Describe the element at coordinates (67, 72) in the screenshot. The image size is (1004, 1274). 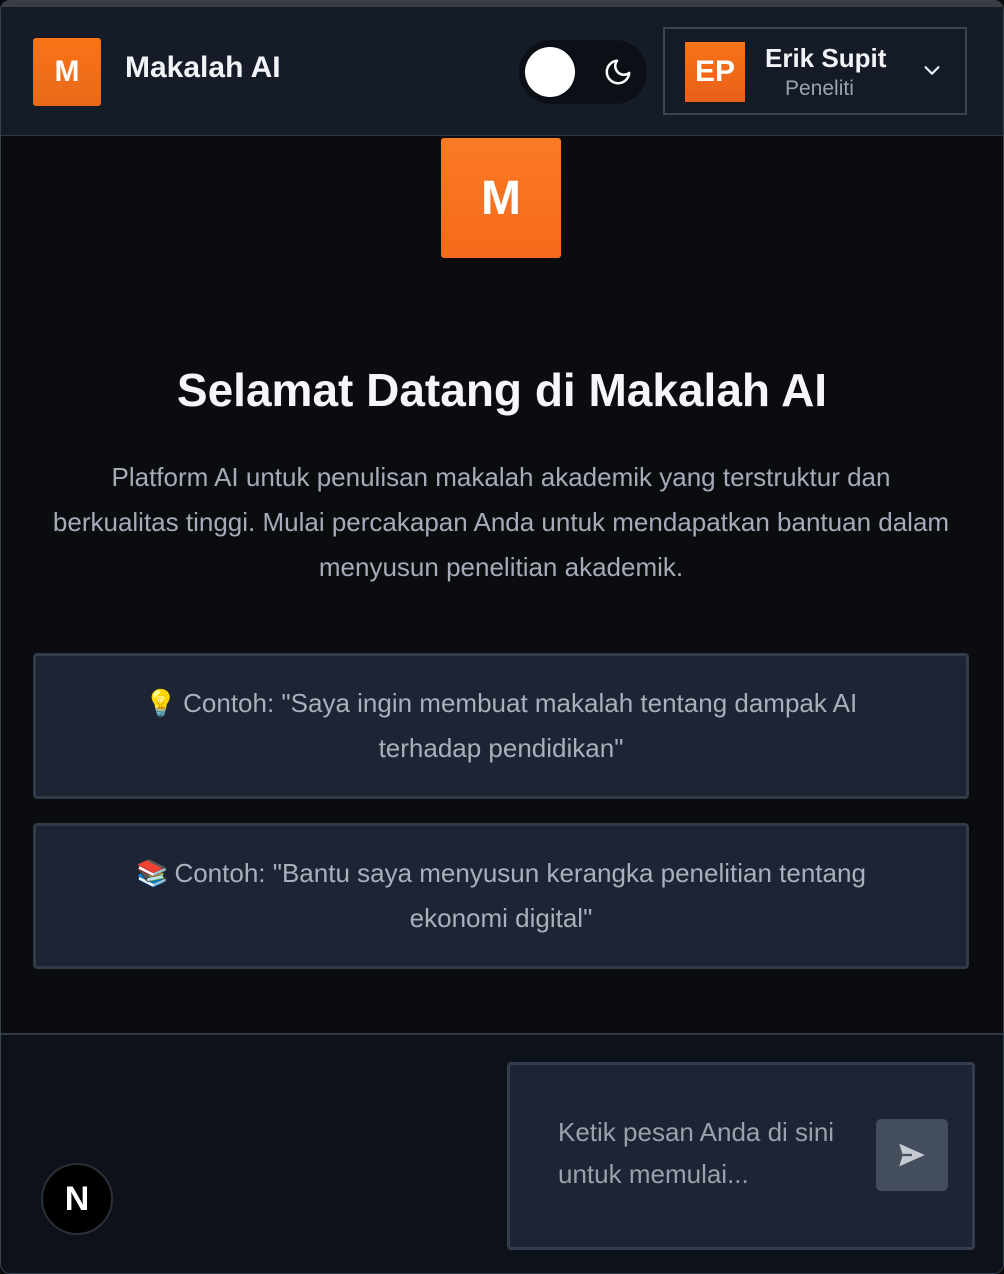
I see `app-logo: M` at that location.